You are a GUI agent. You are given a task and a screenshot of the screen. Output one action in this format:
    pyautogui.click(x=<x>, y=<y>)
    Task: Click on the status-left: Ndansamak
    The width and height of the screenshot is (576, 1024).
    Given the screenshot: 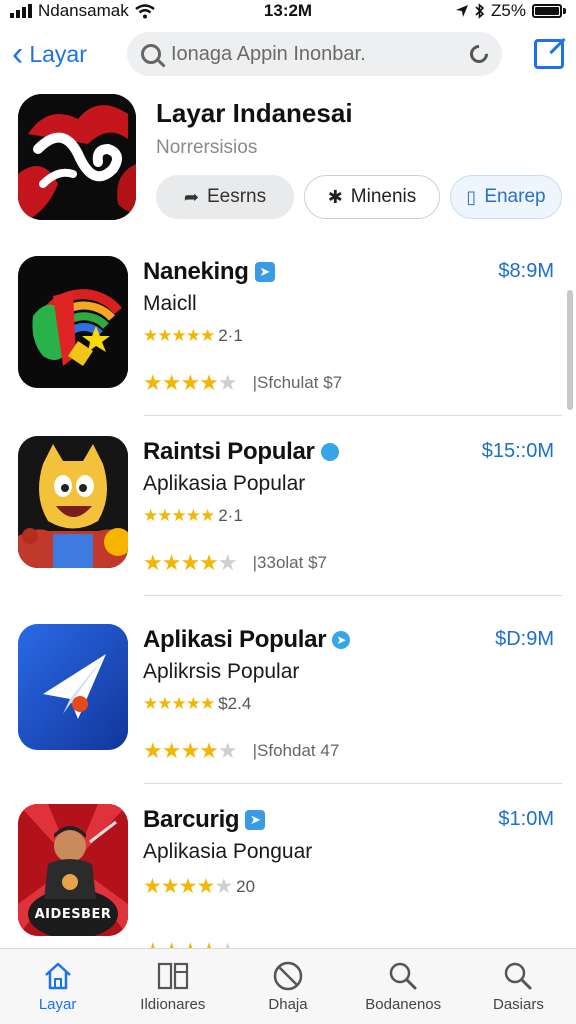 What is the action you would take?
    pyautogui.click(x=82, y=11)
    